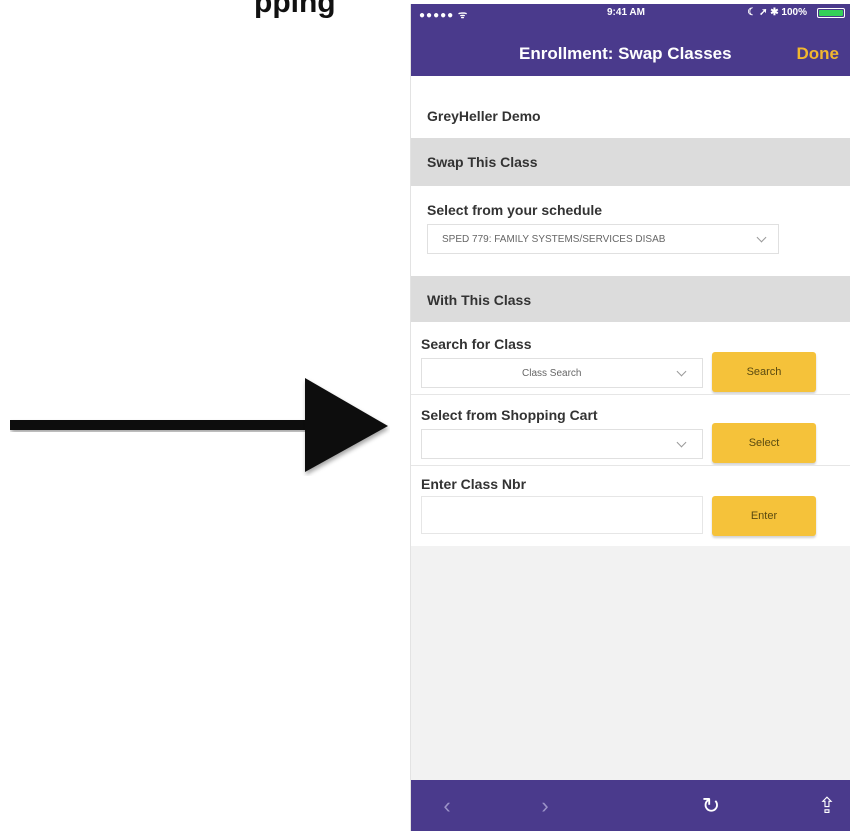 This screenshot has width=856, height=831. What do you see at coordinates (764, 372) in the screenshot?
I see `search-button: Search` at bounding box center [764, 372].